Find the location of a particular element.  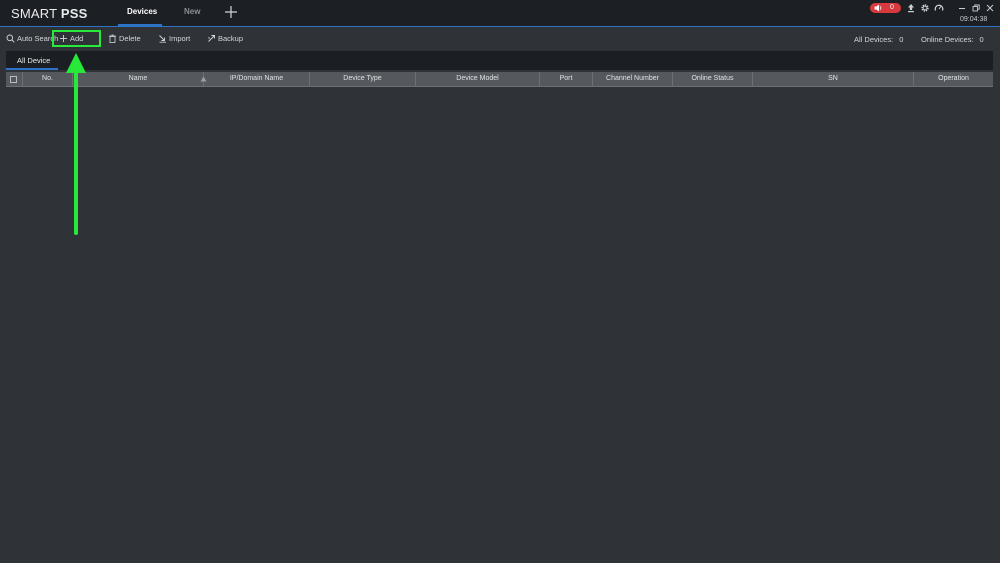

tab-new: New is located at coordinates (192, 11).